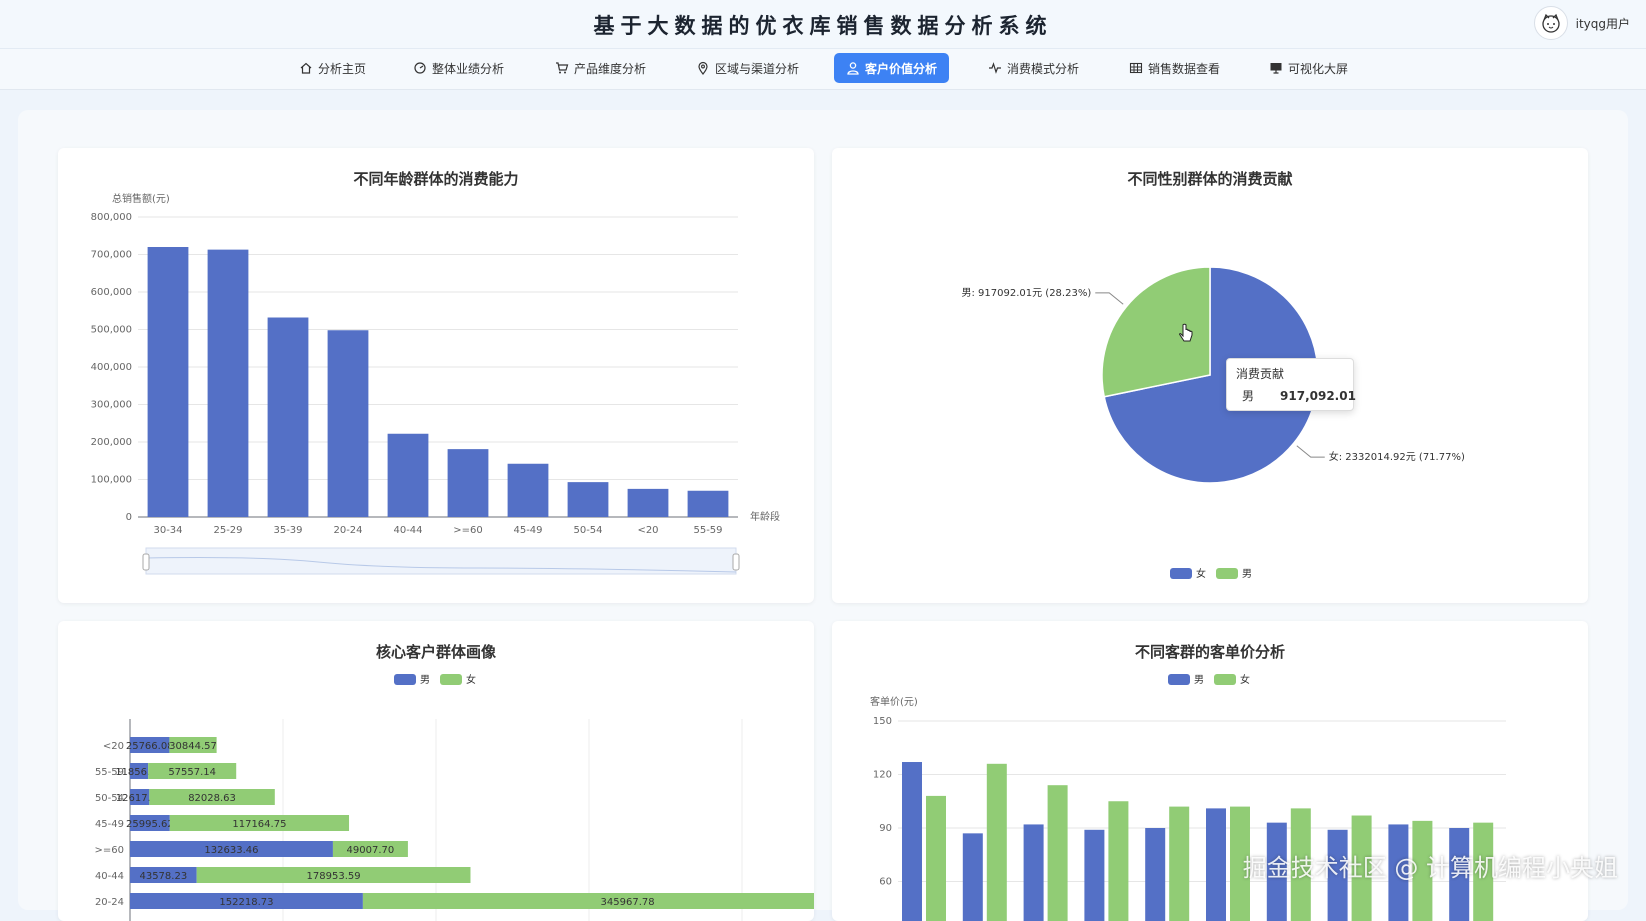  Describe the element at coordinates (306, 68) in the screenshot. I see `home-icon` at that location.